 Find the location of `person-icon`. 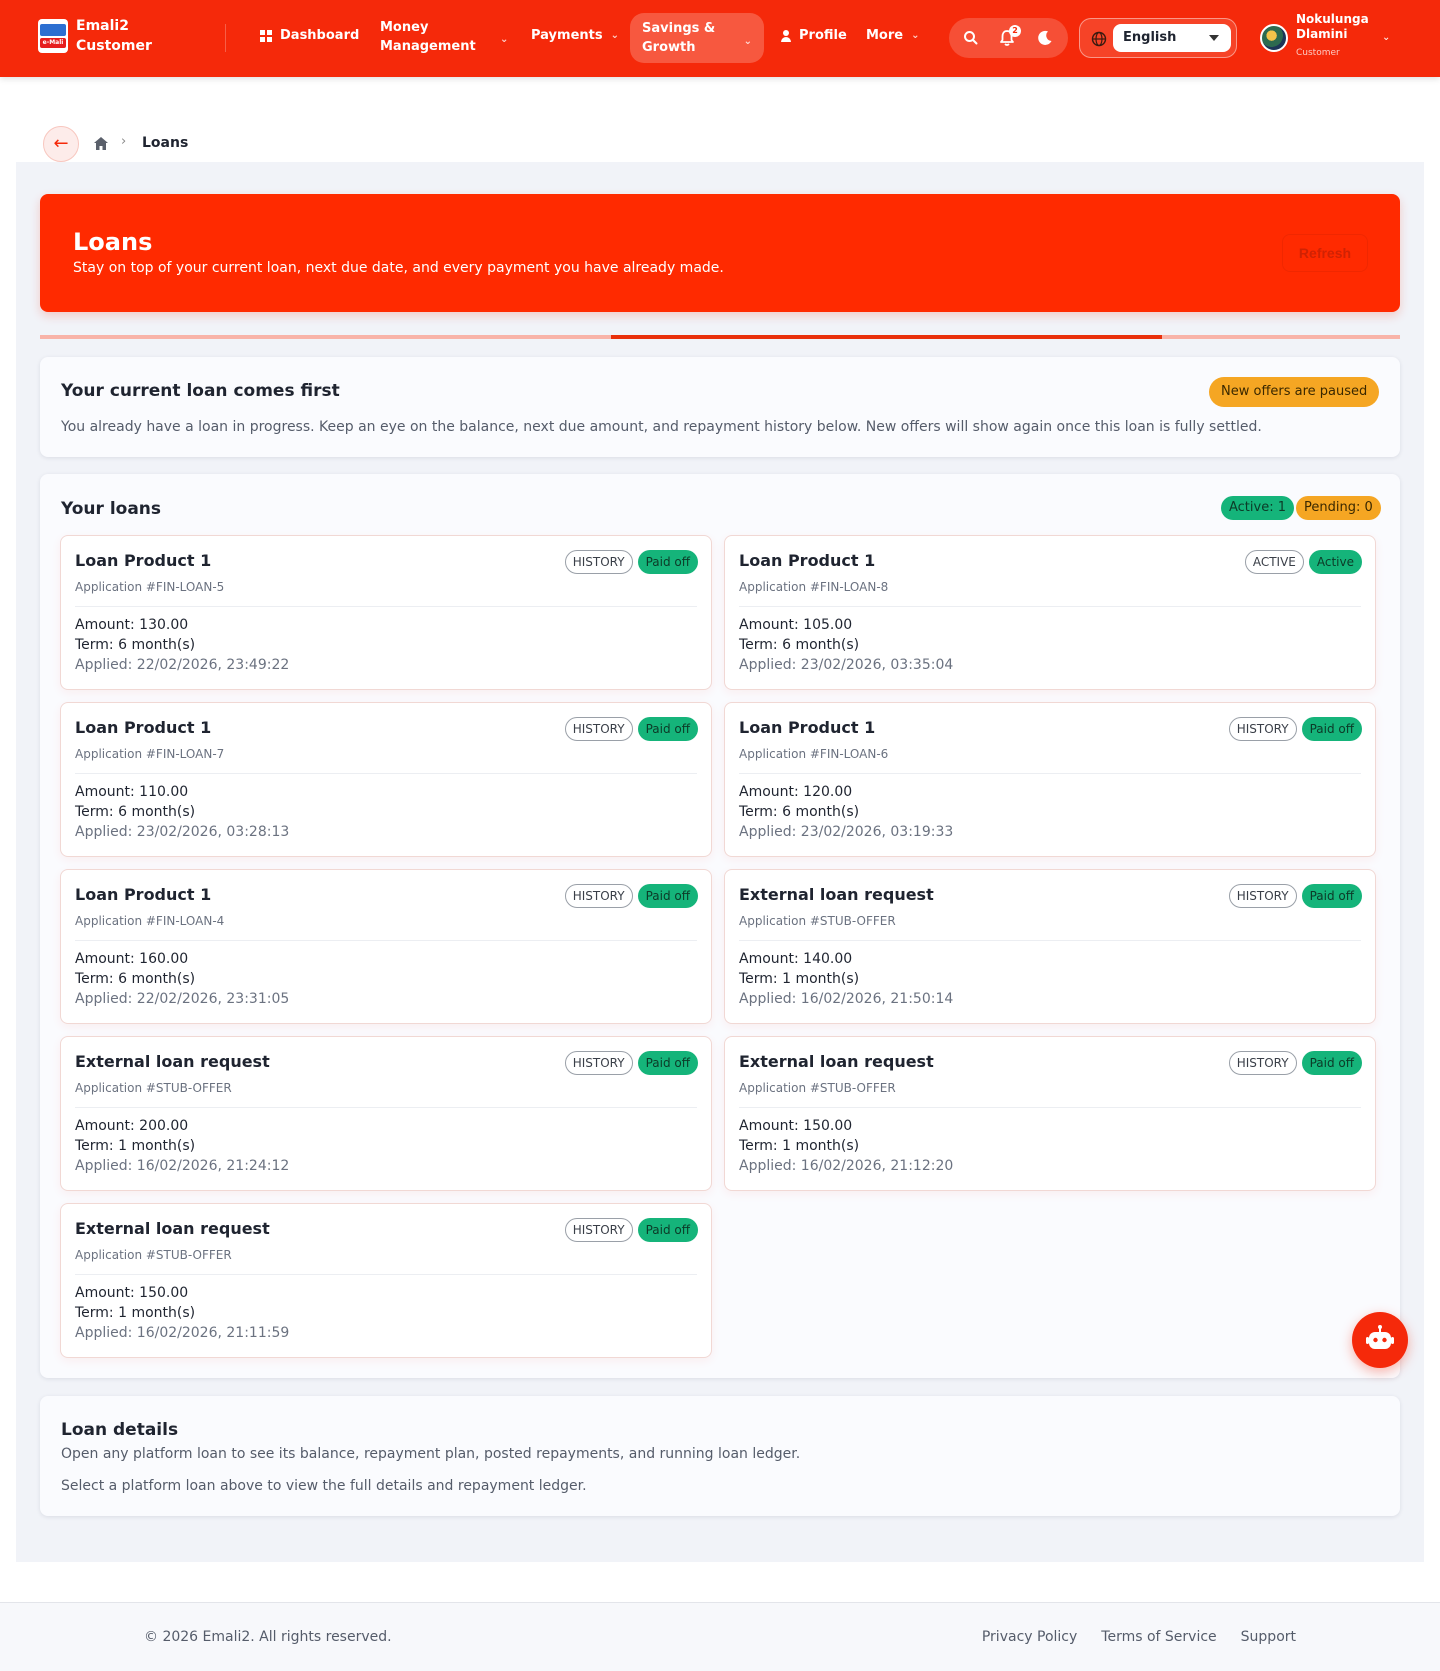

person-icon is located at coordinates (786, 35).